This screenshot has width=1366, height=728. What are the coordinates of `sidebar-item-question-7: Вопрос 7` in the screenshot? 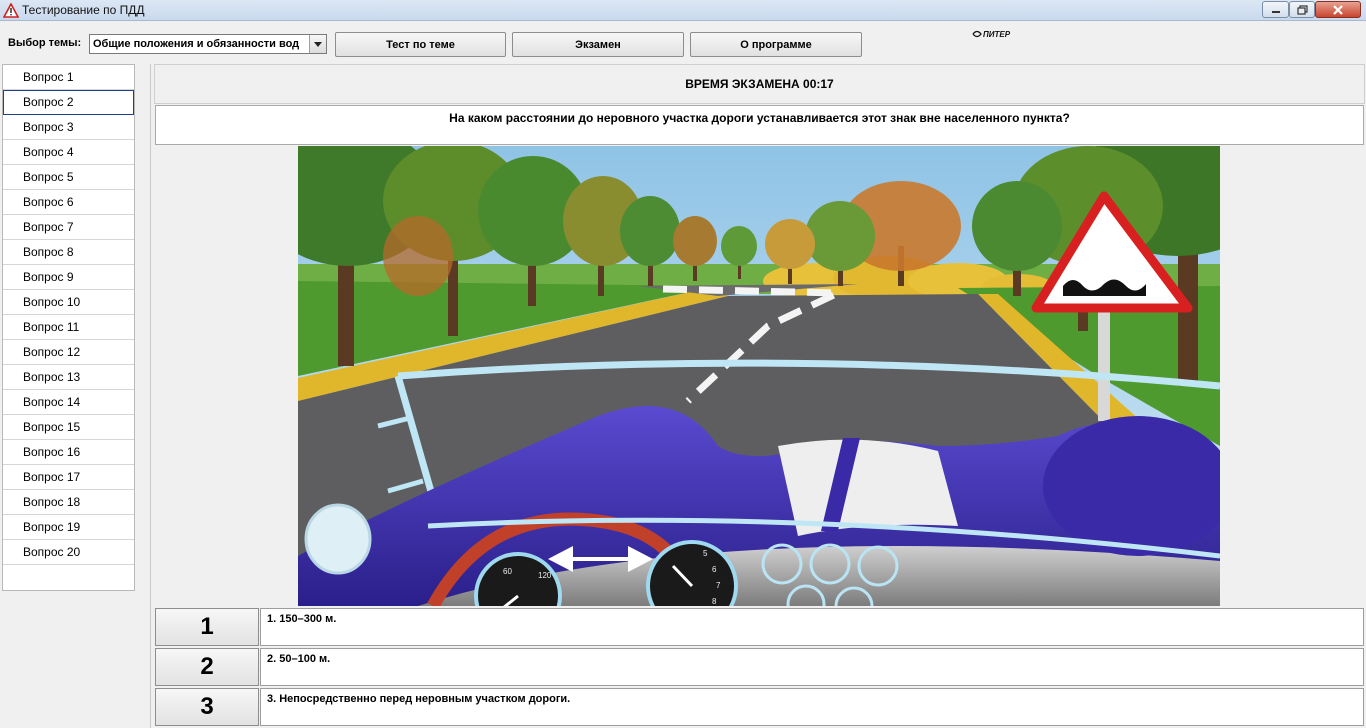 It's located at (68, 227).